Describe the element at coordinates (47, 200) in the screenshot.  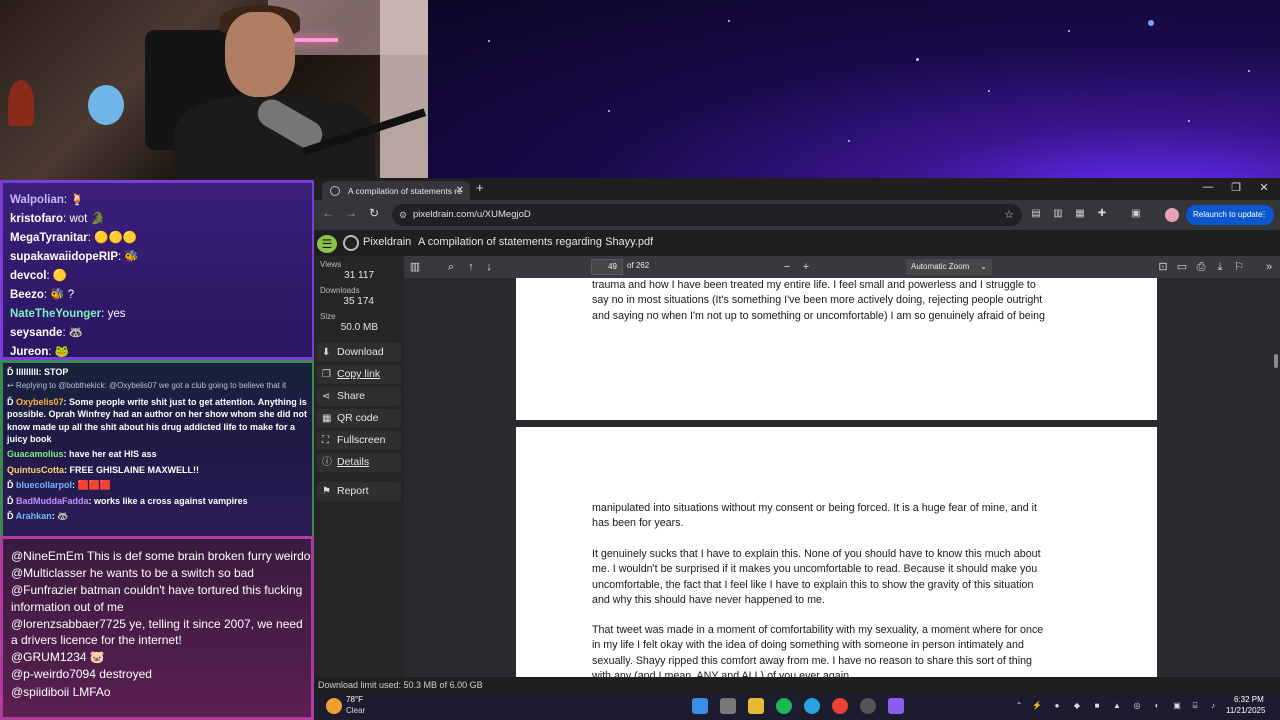
I see `chat-message: Walpolian: 🍹` at that location.